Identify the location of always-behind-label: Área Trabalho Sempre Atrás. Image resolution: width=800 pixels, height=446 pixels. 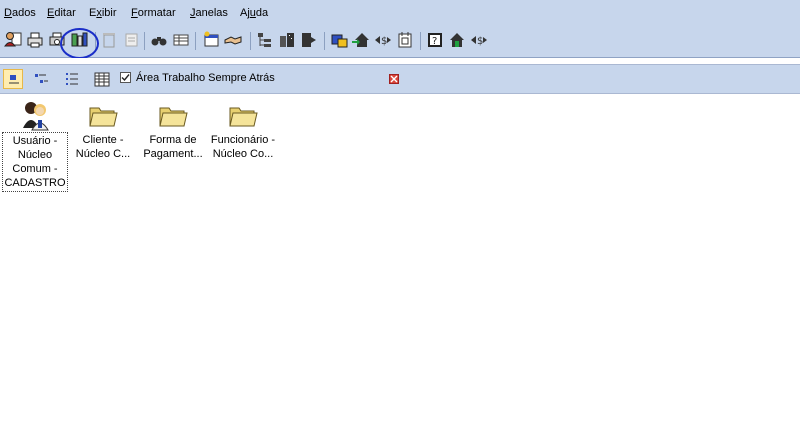
(205, 78).